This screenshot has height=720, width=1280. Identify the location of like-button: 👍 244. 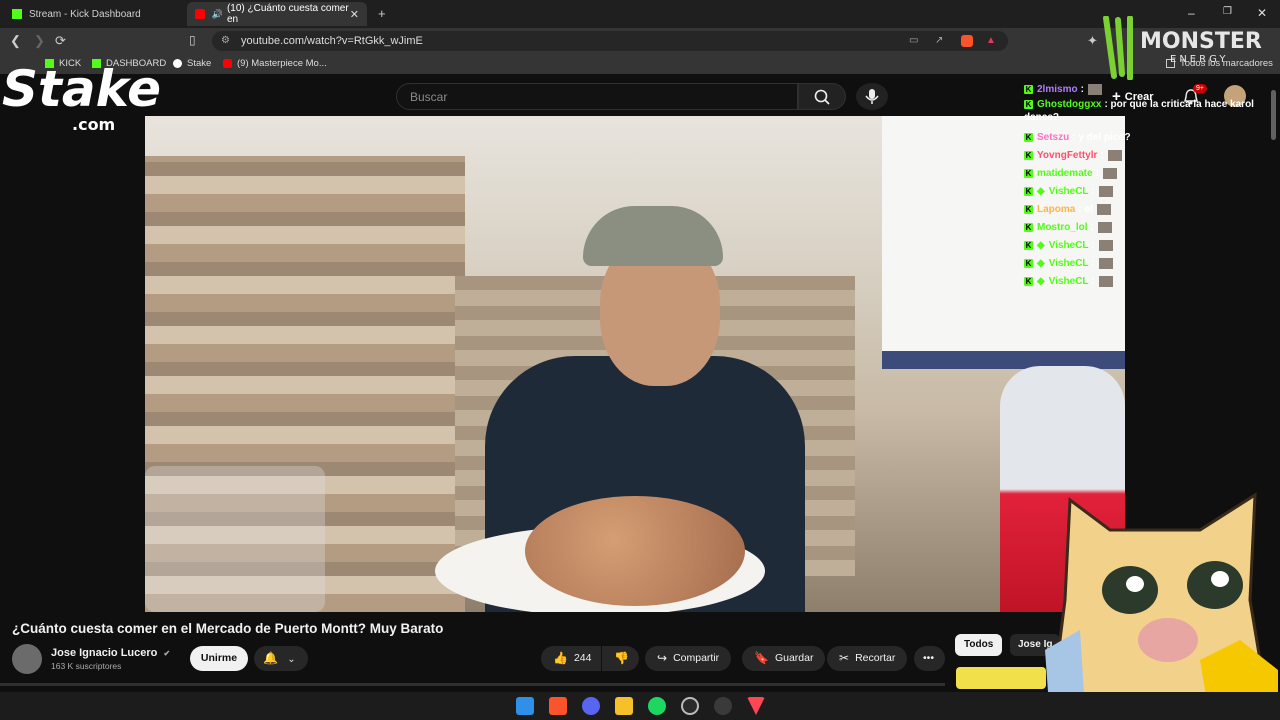
(571, 658).